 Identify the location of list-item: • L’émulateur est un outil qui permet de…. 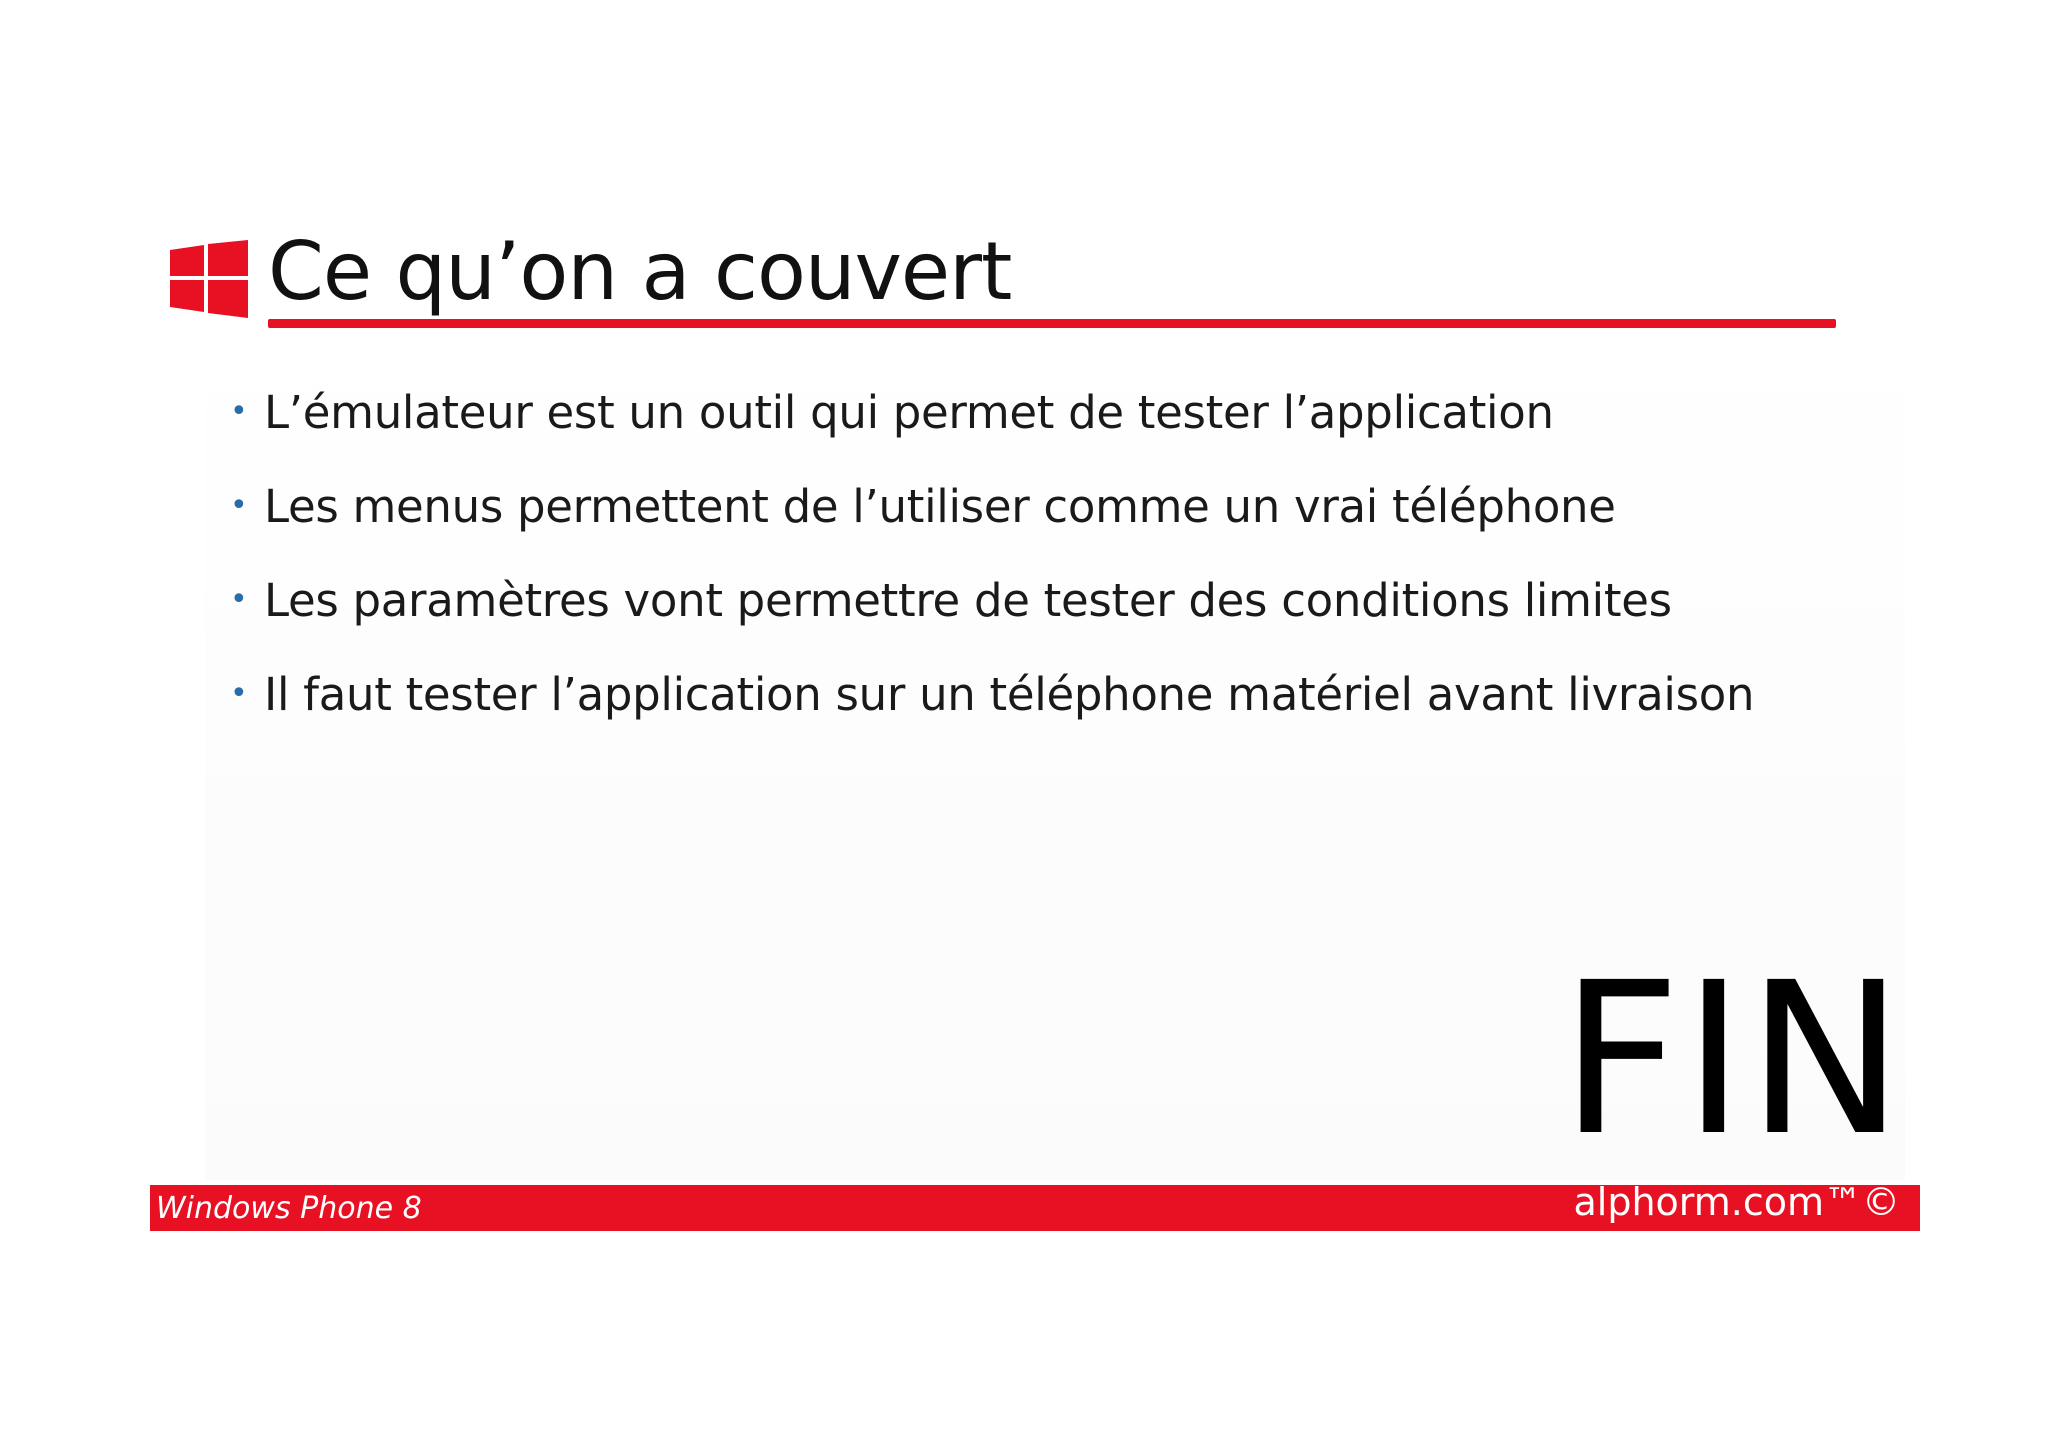
(992, 412).